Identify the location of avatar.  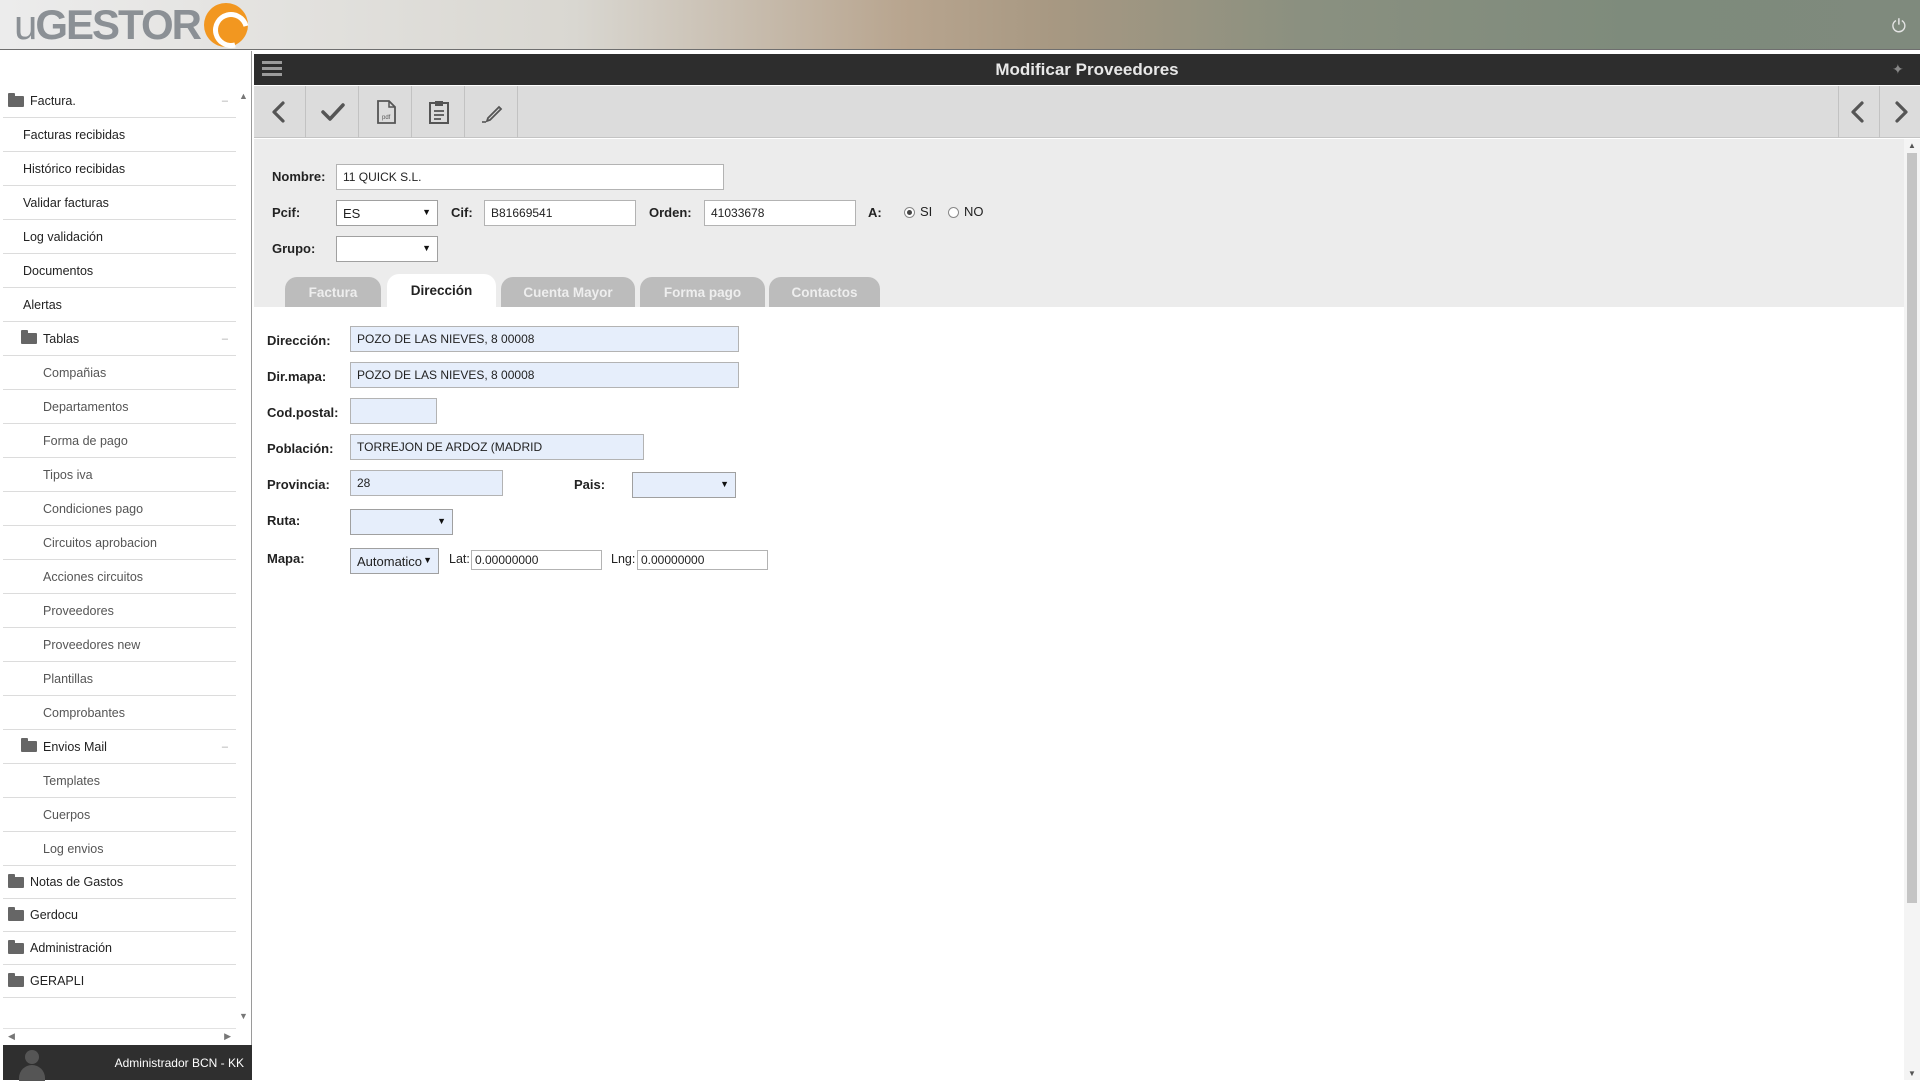
(32, 1064).